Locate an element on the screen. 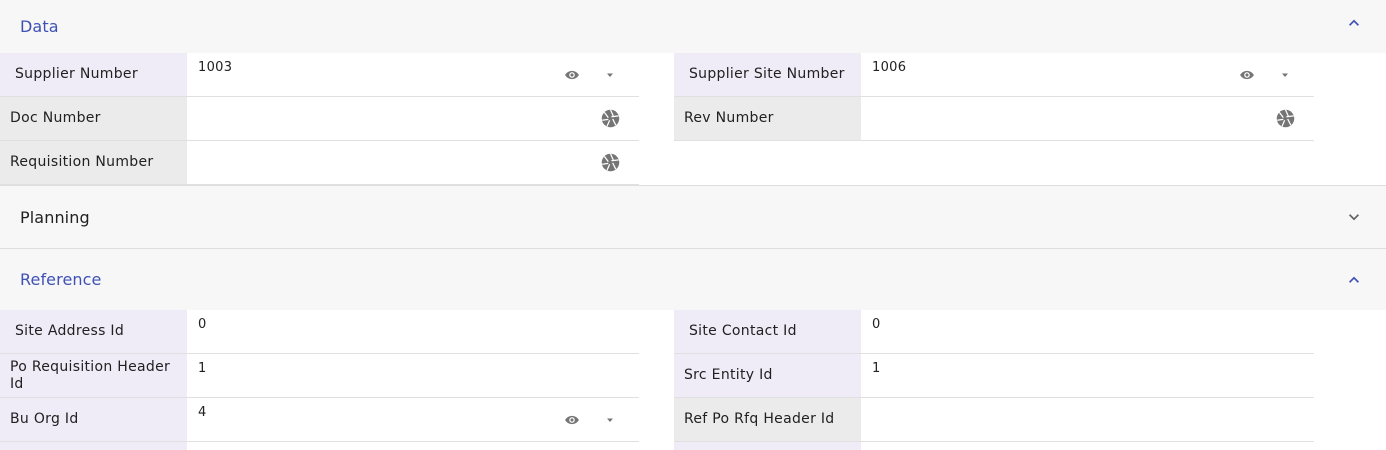 This screenshot has width=1386, height=450. field-row-bu-org-id: Bu Org Id 4 is located at coordinates (319, 420).